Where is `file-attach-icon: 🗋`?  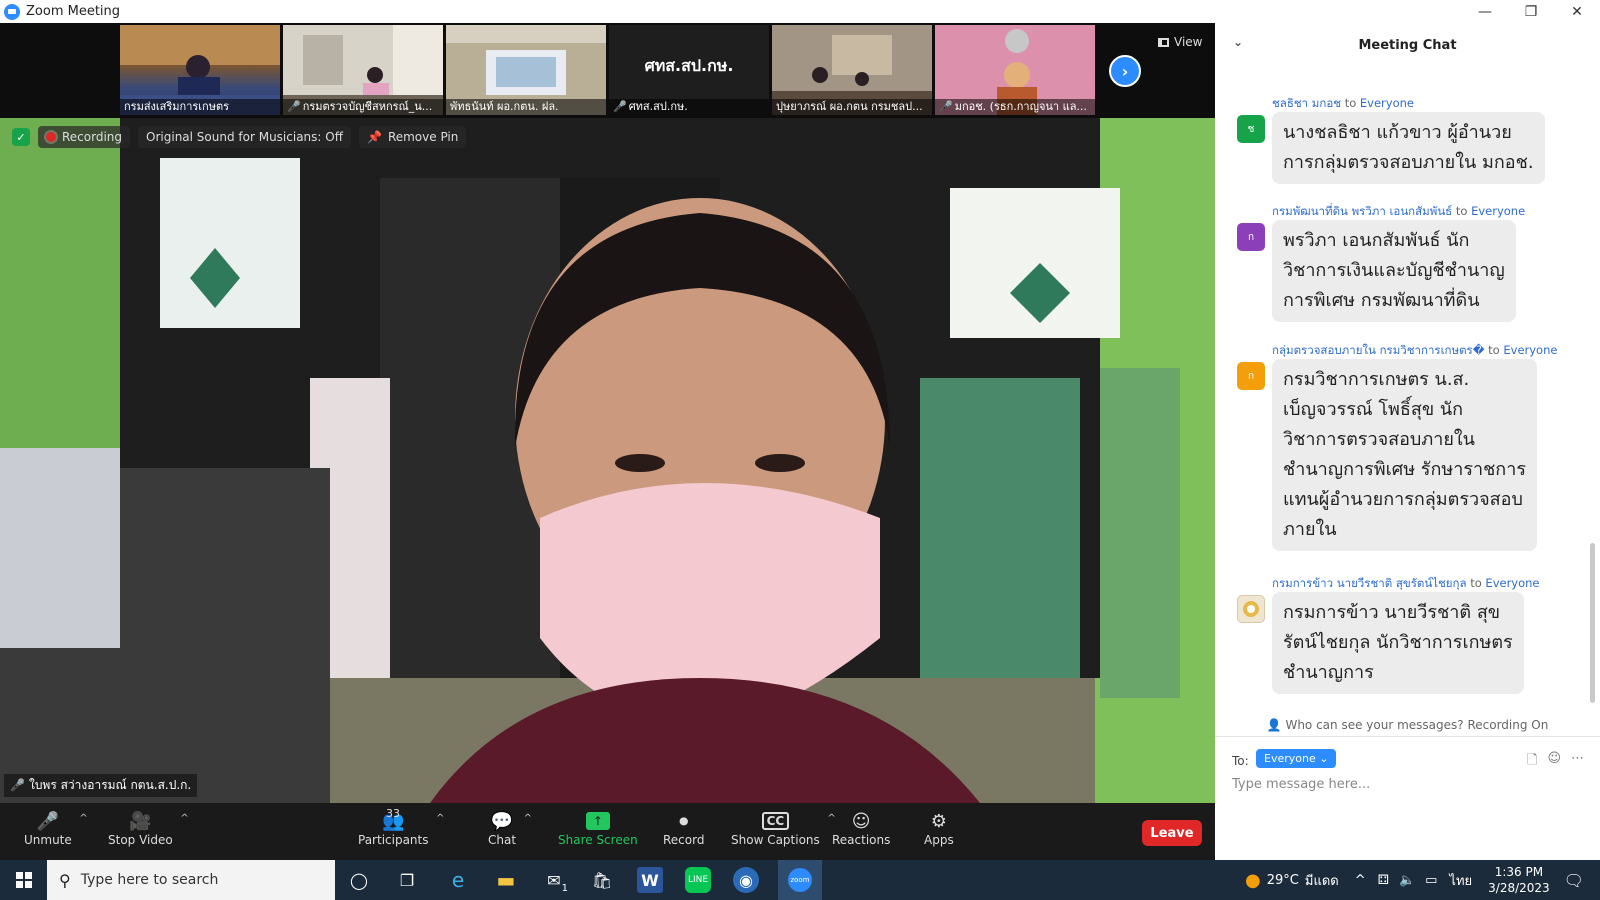 file-attach-icon: 🗋 is located at coordinates (1532, 762).